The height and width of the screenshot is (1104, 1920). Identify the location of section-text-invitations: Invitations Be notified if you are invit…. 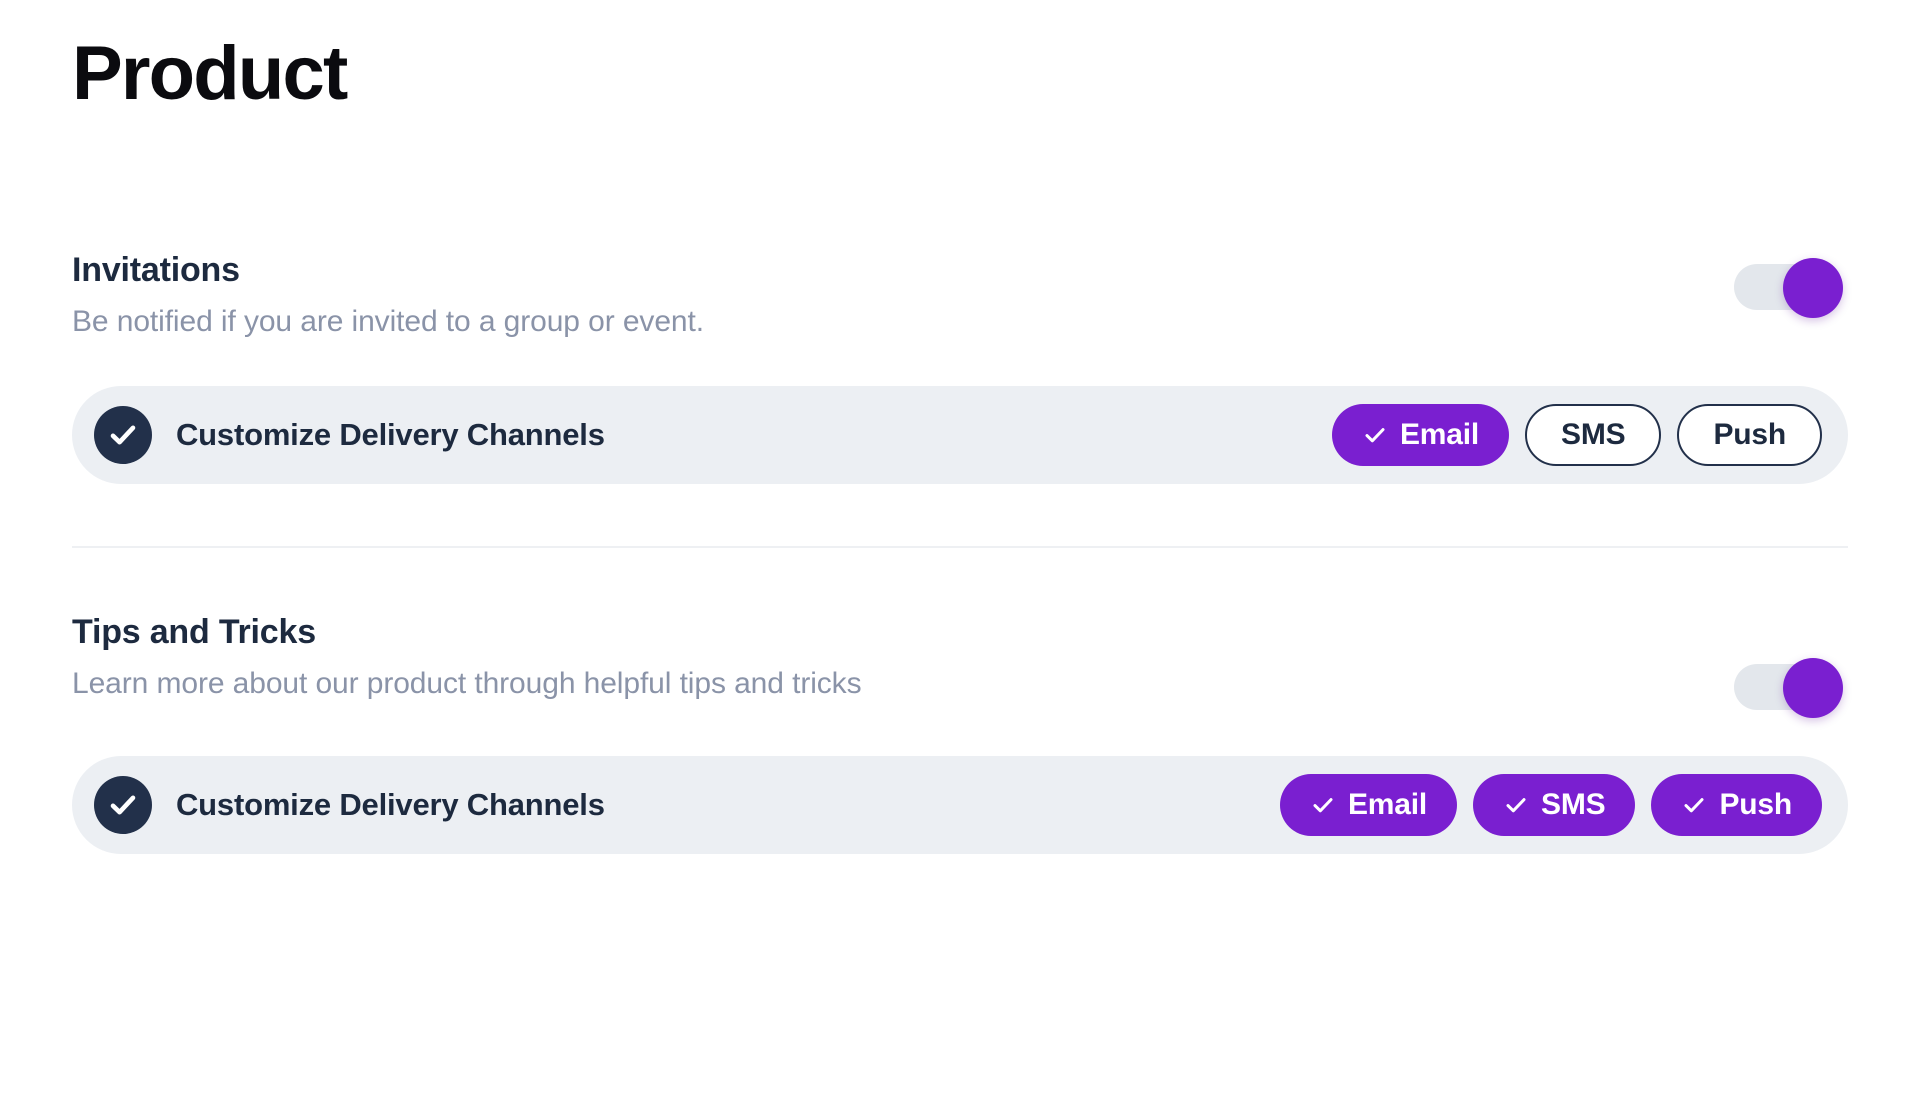
(388, 297).